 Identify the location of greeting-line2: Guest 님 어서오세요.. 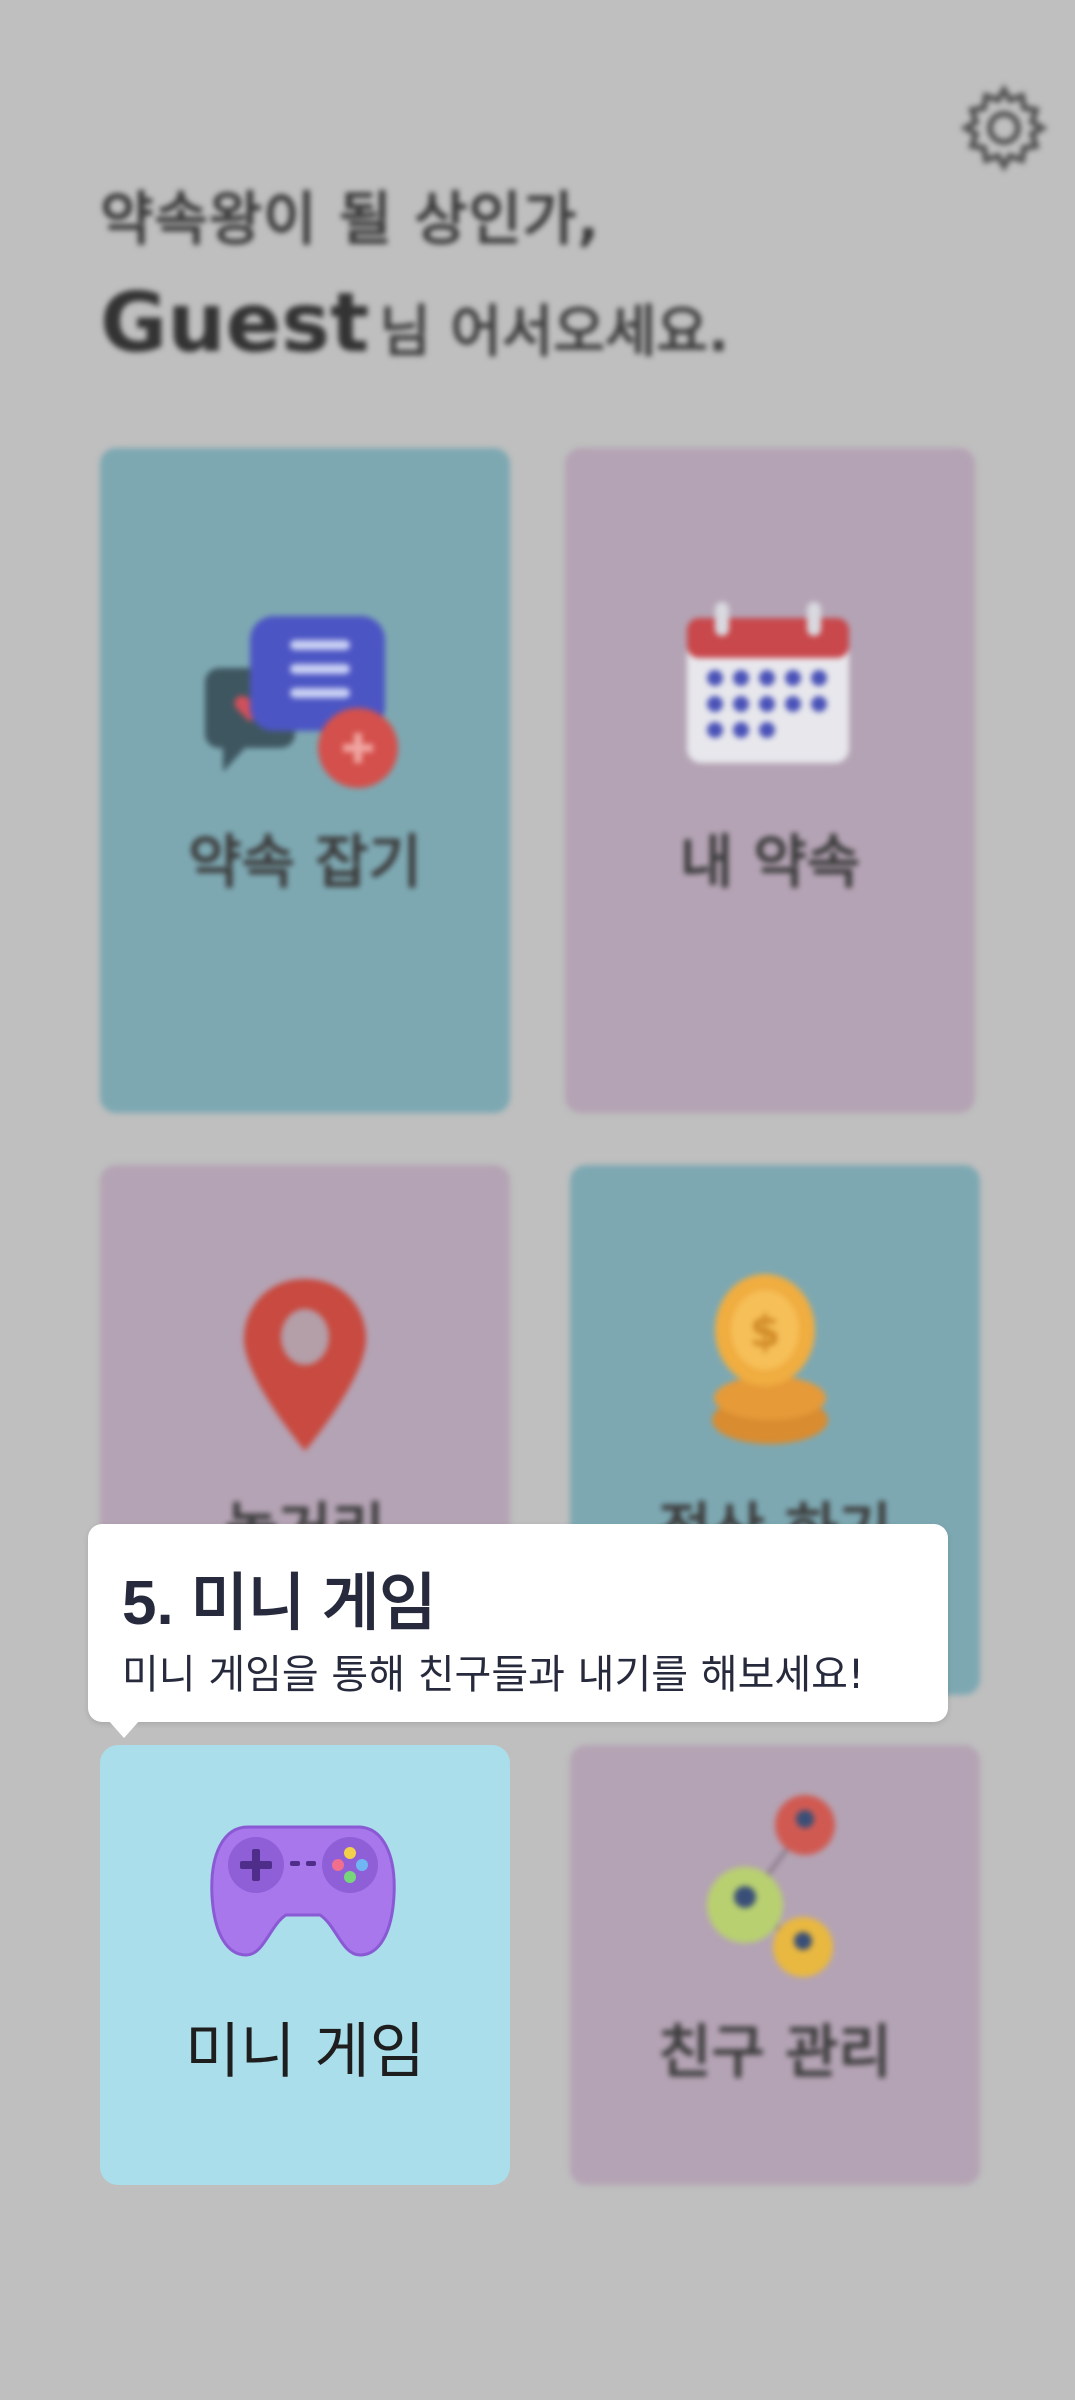
(414, 323).